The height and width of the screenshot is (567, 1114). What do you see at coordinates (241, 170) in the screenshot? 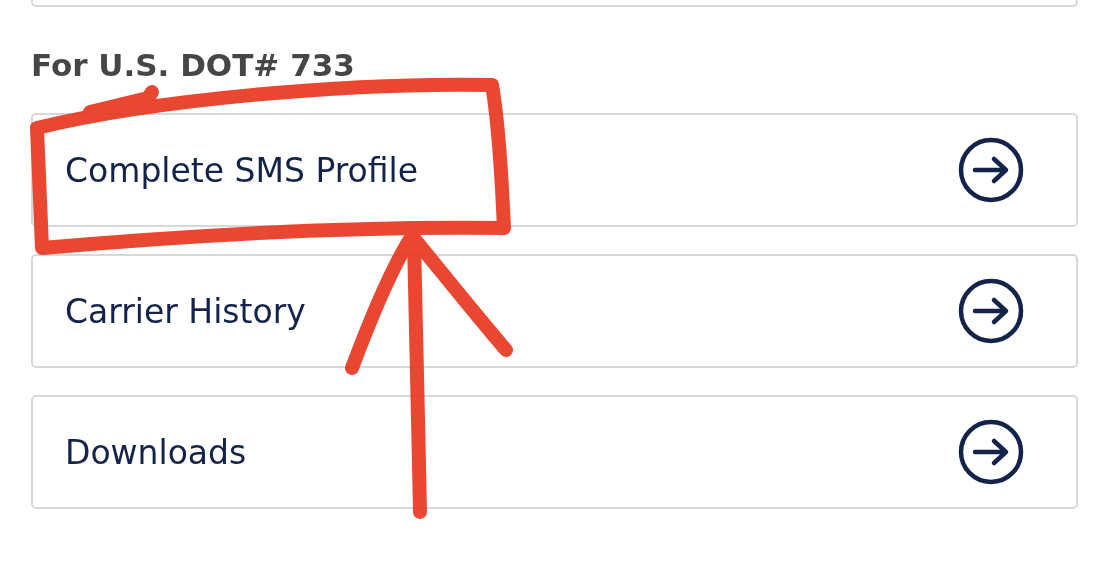
I see `link-label: Complete SMS Profile` at bounding box center [241, 170].